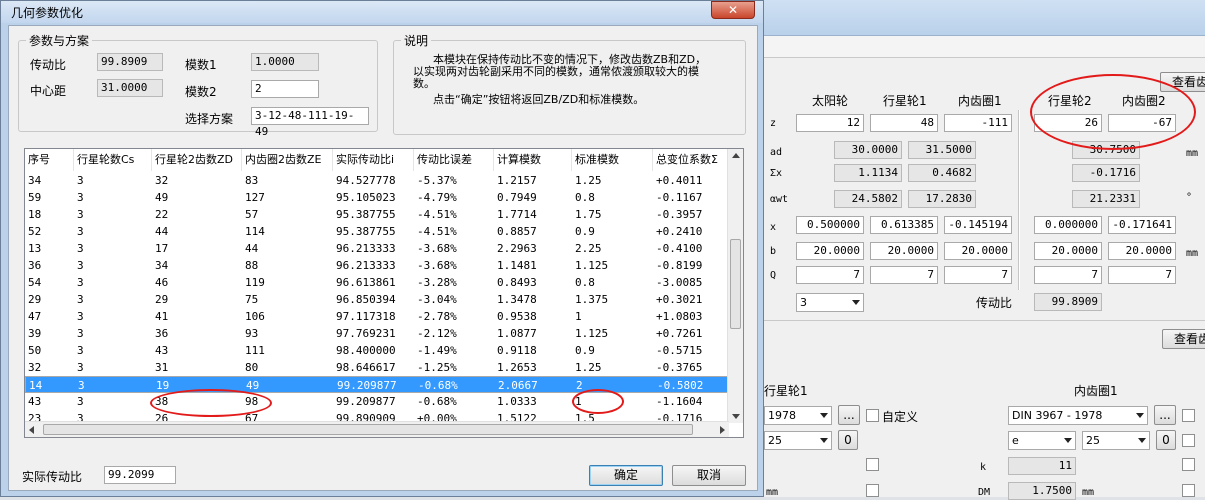 This screenshot has height=500, width=1205. Describe the element at coordinates (904, 251) in the screenshot. I see `b-planet1: 20.0000` at that location.